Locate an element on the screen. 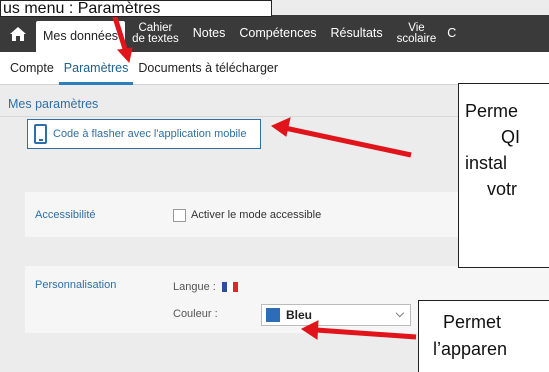 The image size is (549, 372). annotation-line: Perme is located at coordinates (492, 111).